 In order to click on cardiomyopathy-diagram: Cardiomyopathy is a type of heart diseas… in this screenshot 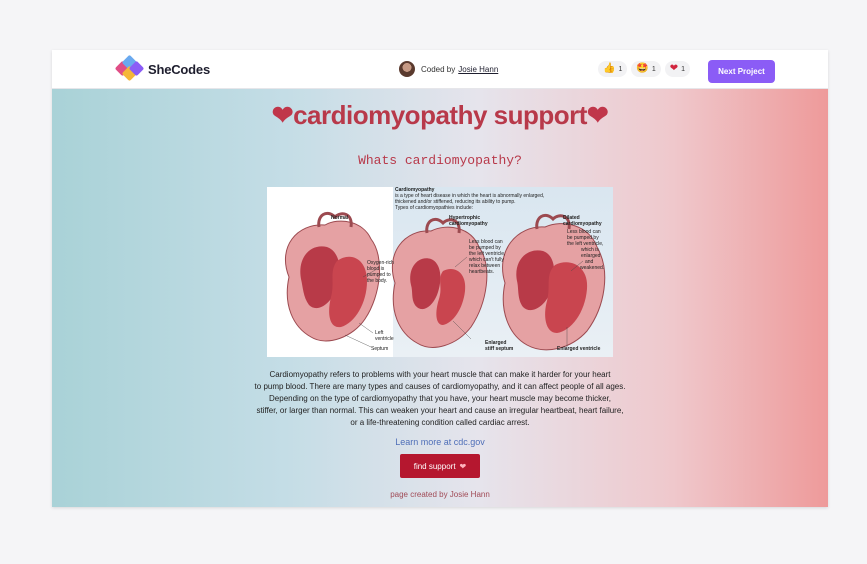, I will do `click(440, 272)`.